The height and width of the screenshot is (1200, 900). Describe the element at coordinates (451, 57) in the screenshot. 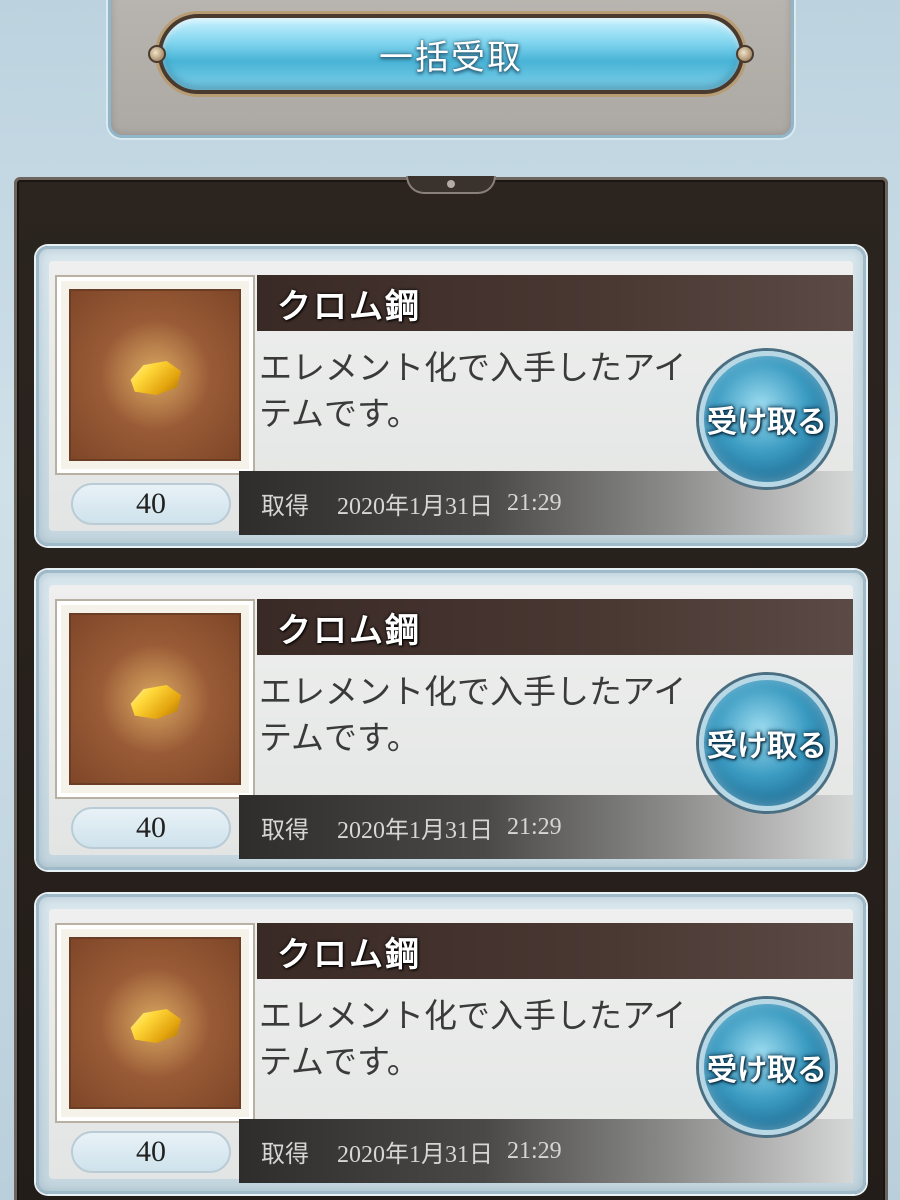

I see `bulk-receive-label: 一括受取` at that location.